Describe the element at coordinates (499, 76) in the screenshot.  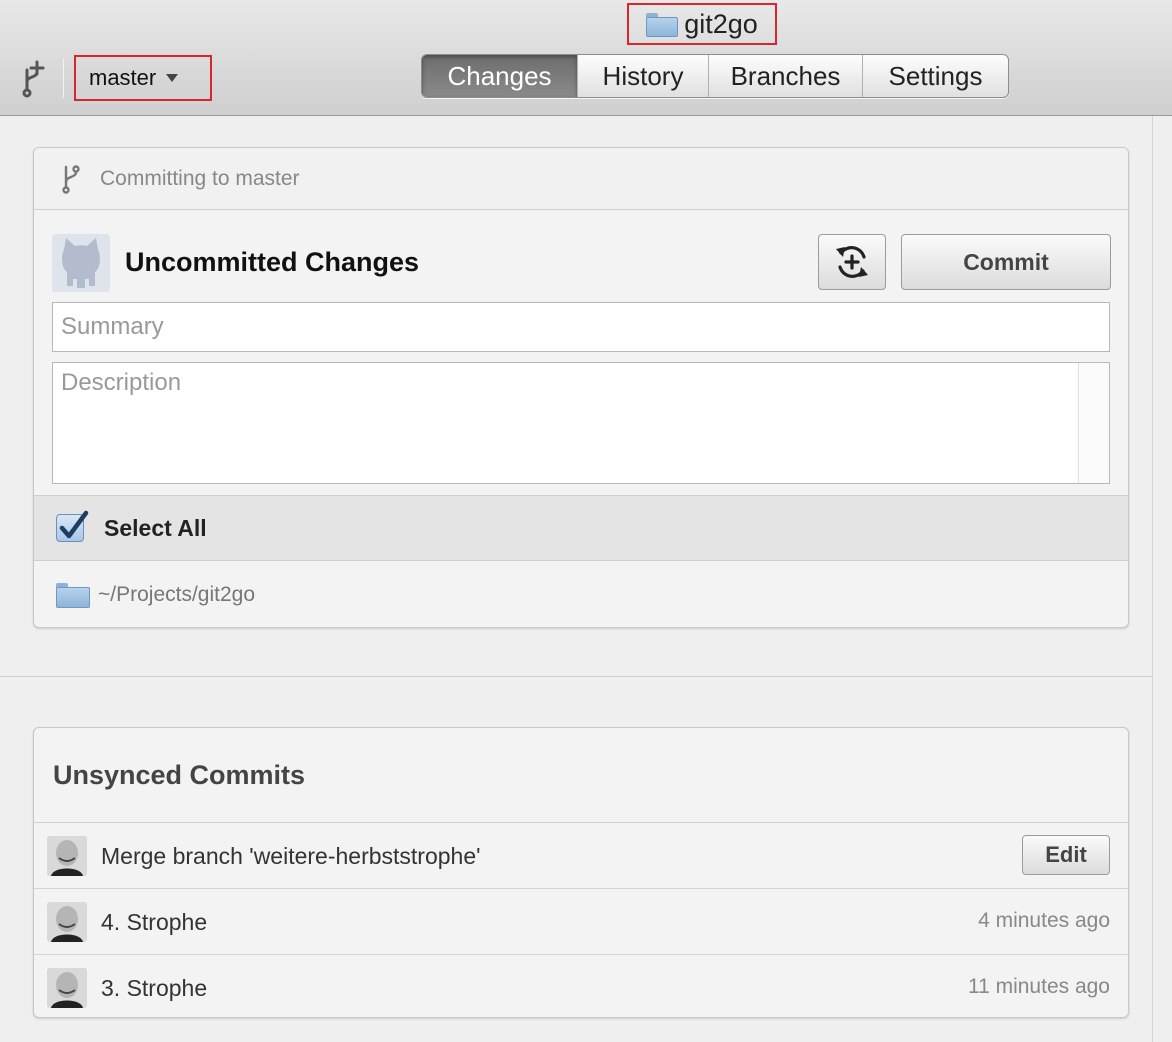
I see `tab-changes: Changes` at that location.